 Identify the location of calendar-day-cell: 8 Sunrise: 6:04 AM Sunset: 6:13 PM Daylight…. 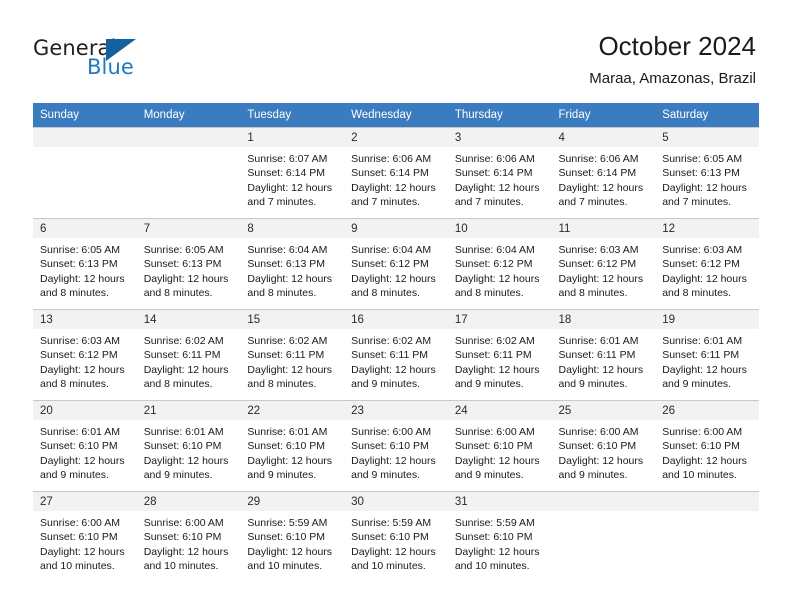
(292, 264).